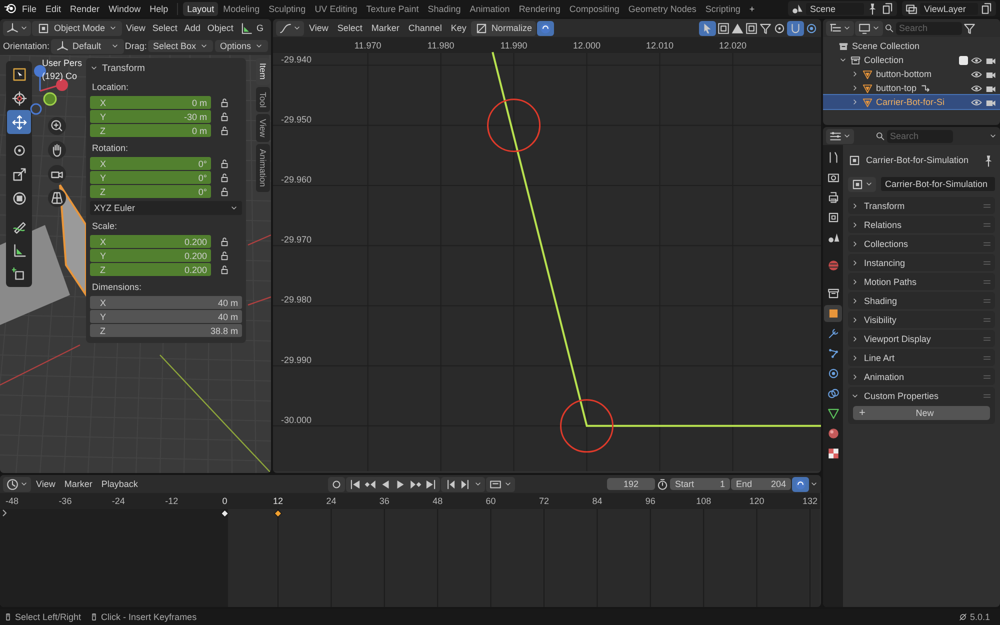  Describe the element at coordinates (200, 9) in the screenshot. I see `workspace-tab: Layout` at that location.